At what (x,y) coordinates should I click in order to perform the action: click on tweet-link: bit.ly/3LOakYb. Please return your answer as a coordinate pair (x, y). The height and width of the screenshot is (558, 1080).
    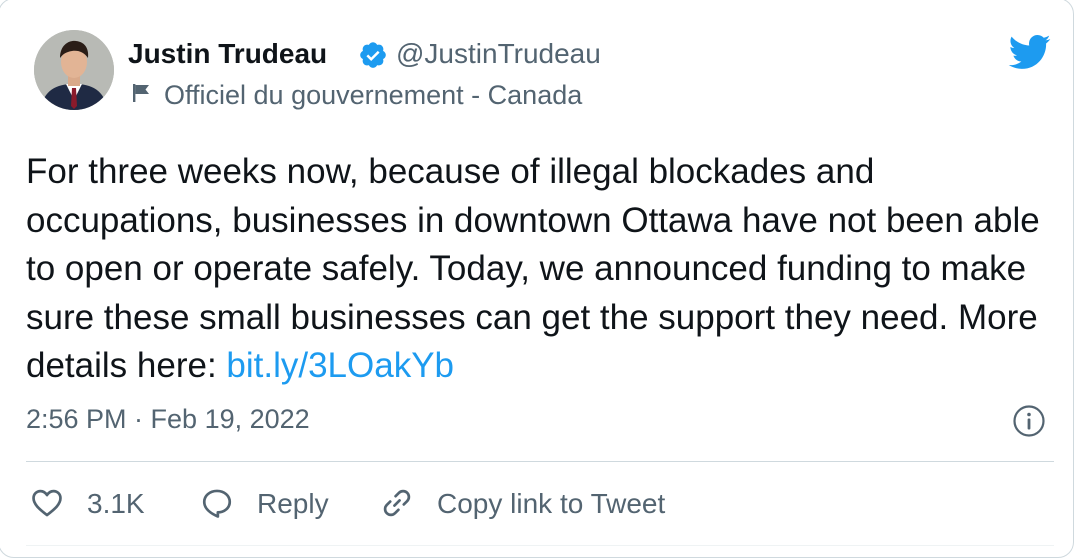
    Looking at the image, I should click on (340, 365).